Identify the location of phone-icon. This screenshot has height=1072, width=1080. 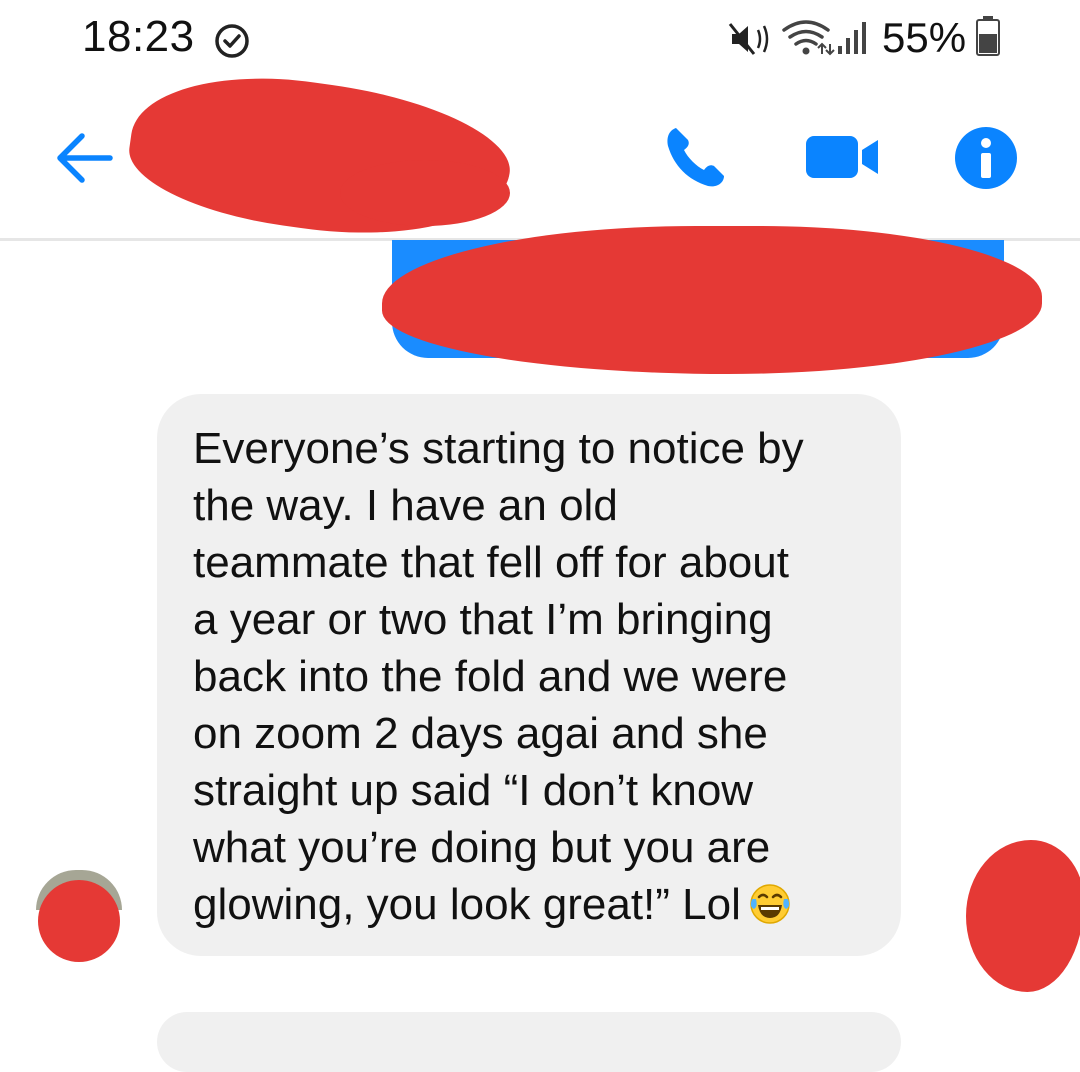
(695, 157).